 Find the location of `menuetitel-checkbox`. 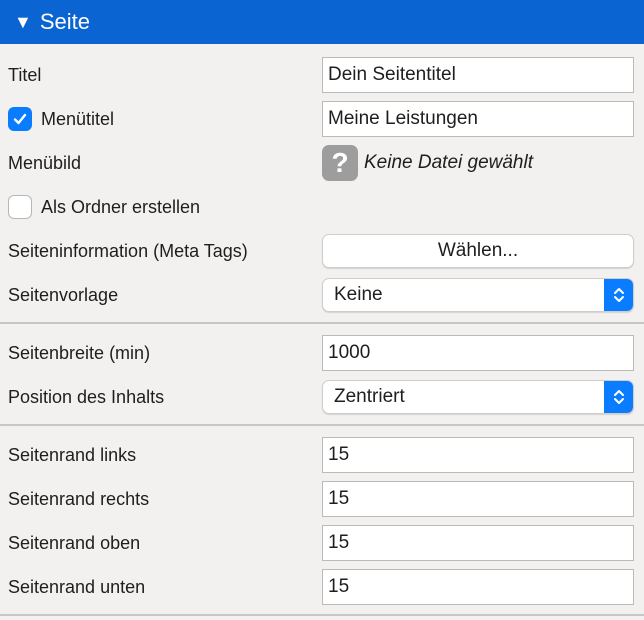

menuetitel-checkbox is located at coordinates (20, 119).